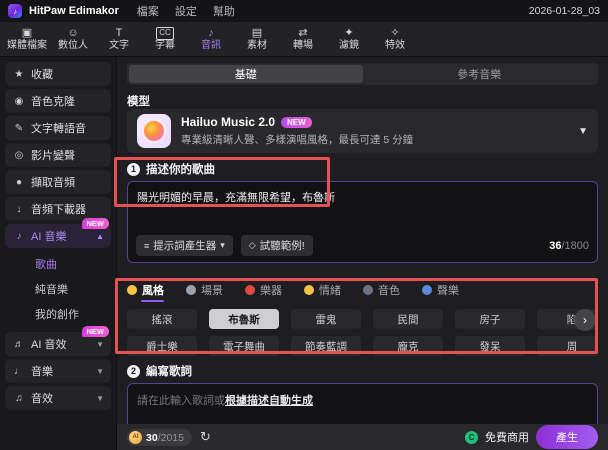 The image size is (608, 450). What do you see at coordinates (58, 128) in the screenshot?
I see `sidebar-item-text-to-speech: ✎ 文字轉語音` at bounding box center [58, 128].